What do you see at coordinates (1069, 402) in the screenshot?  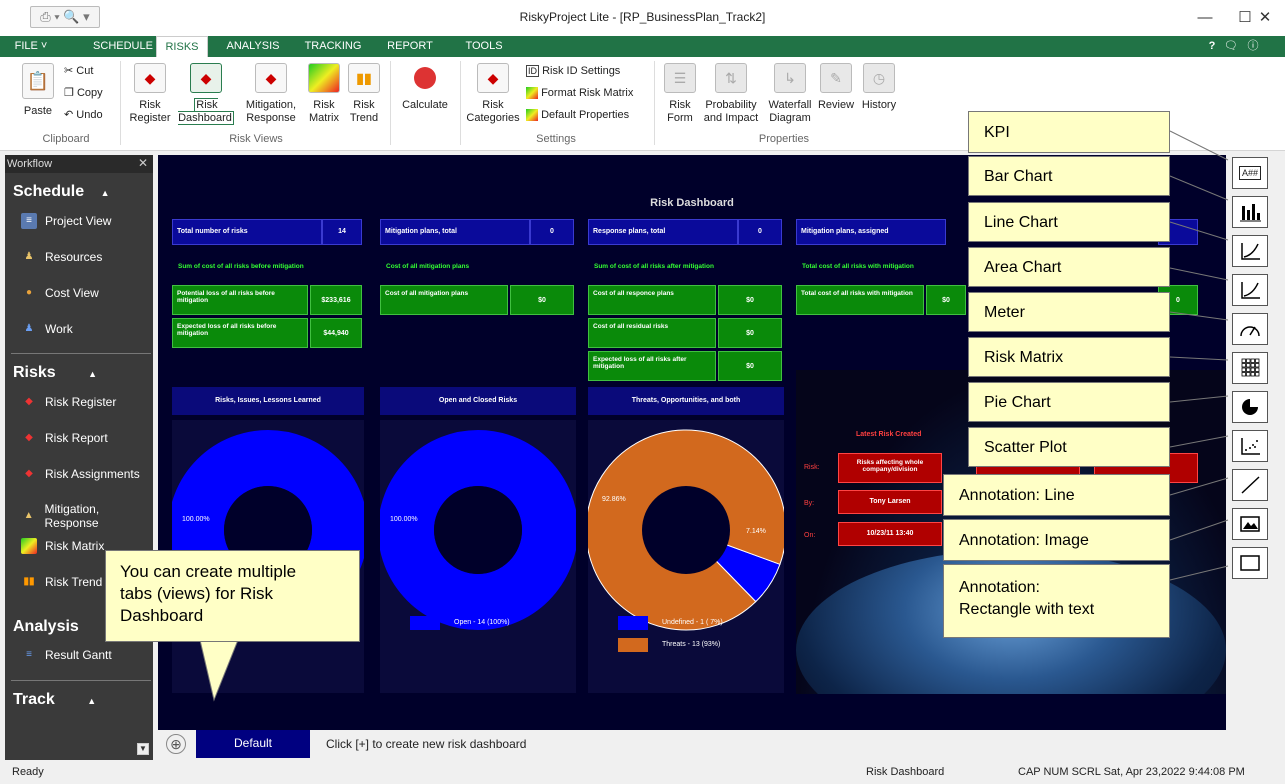 I see `callout-pie-chart: Pie Chart` at bounding box center [1069, 402].